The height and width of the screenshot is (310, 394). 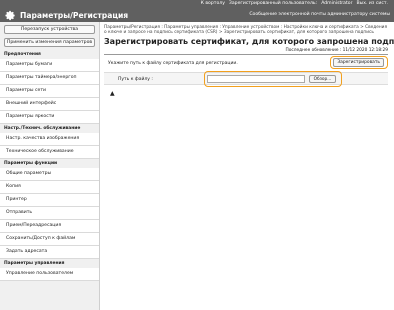 I want to click on sidebar-item-network: Параметры сети, so click(x=49, y=91).